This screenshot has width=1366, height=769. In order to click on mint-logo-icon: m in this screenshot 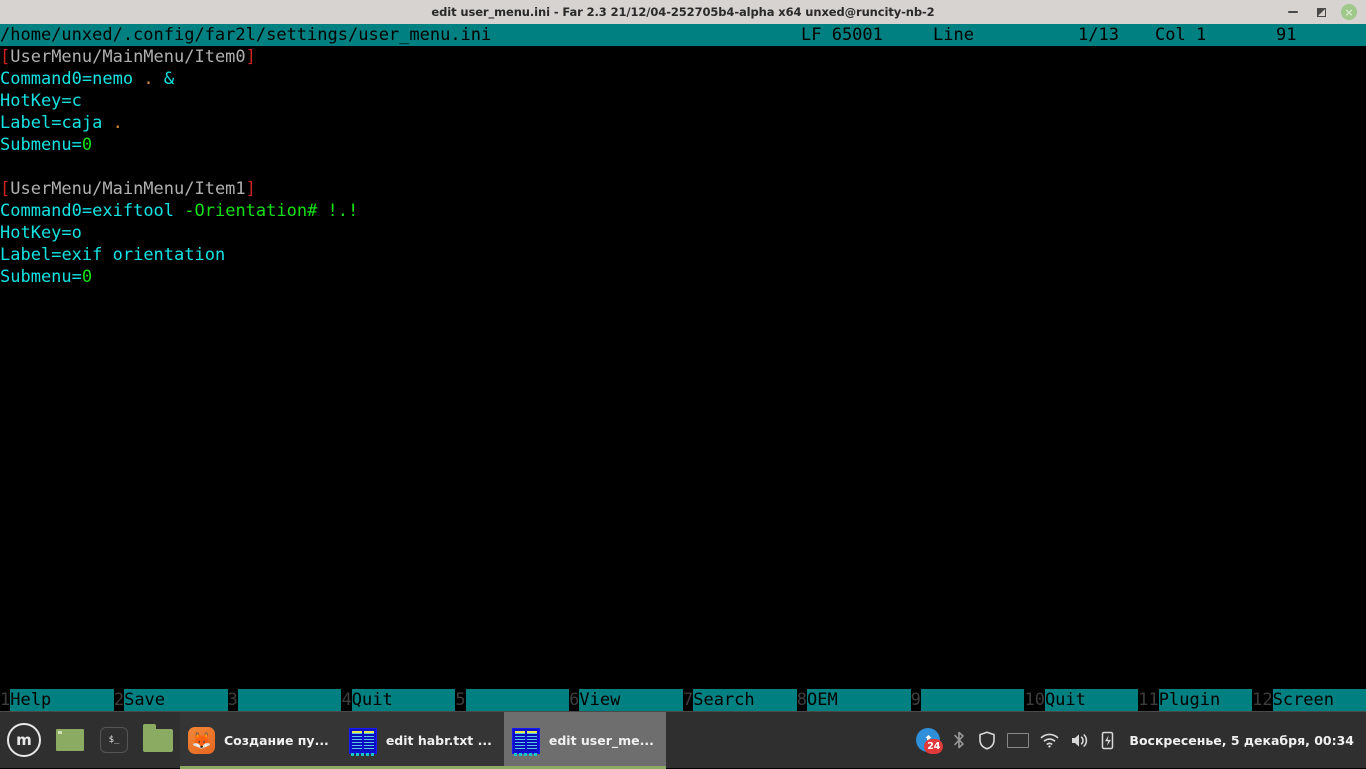, I will do `click(24, 740)`.